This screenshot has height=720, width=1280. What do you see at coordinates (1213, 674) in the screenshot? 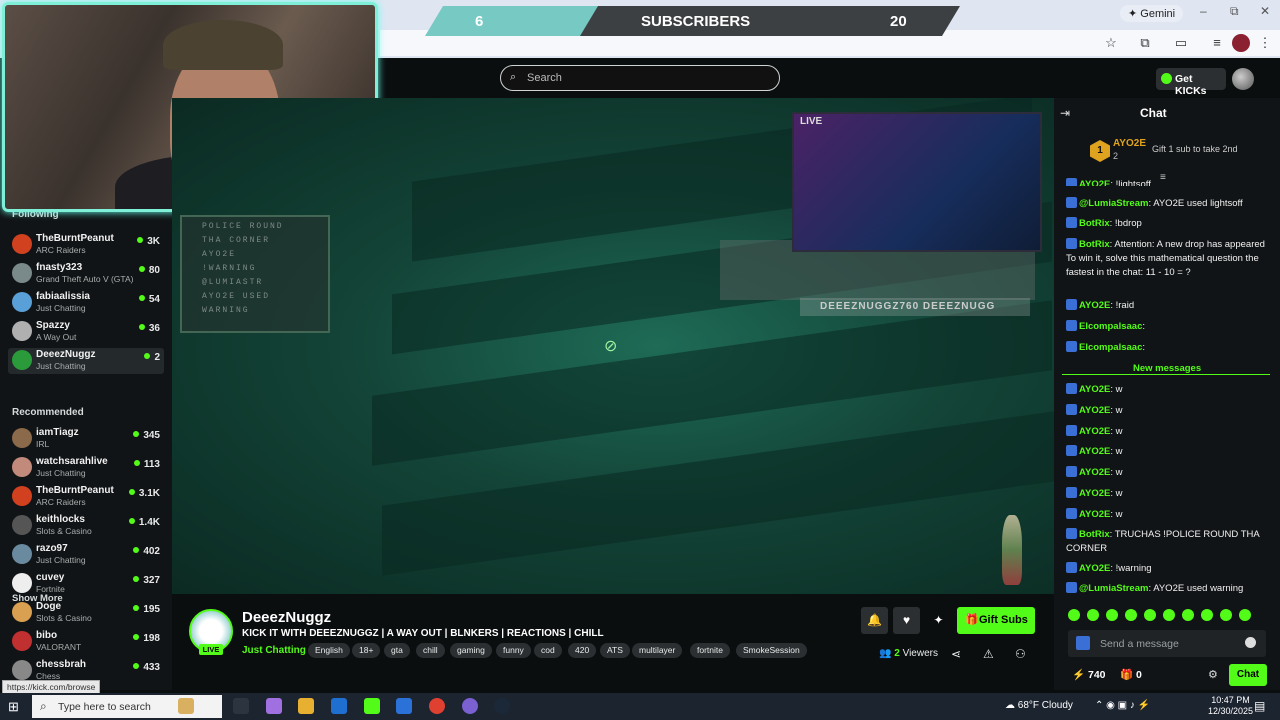
I see `chat-settings-icon: ⚙` at bounding box center [1213, 674].